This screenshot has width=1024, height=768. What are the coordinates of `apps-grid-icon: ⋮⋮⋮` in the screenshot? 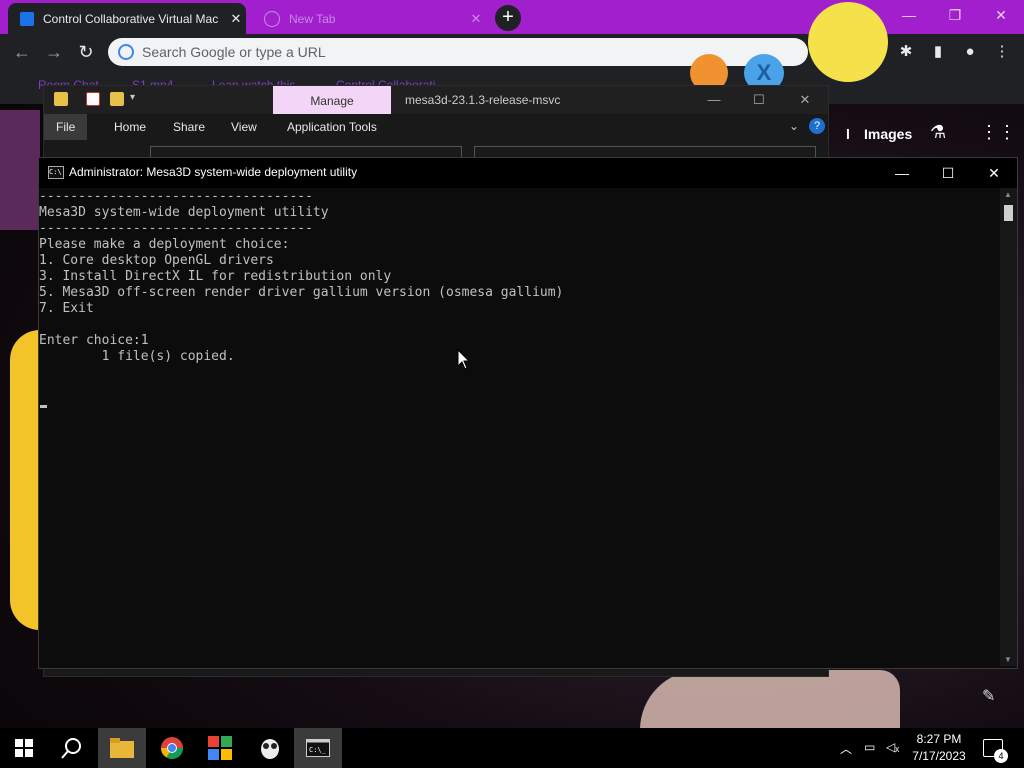 It's located at (1002, 132).